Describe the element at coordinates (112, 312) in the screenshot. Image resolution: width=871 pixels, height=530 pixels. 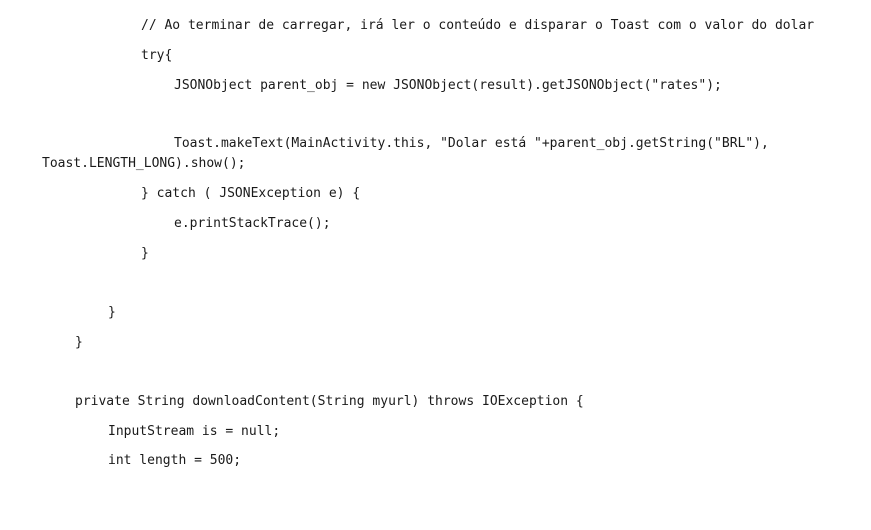
I see `code-close-brace-method: }` at that location.